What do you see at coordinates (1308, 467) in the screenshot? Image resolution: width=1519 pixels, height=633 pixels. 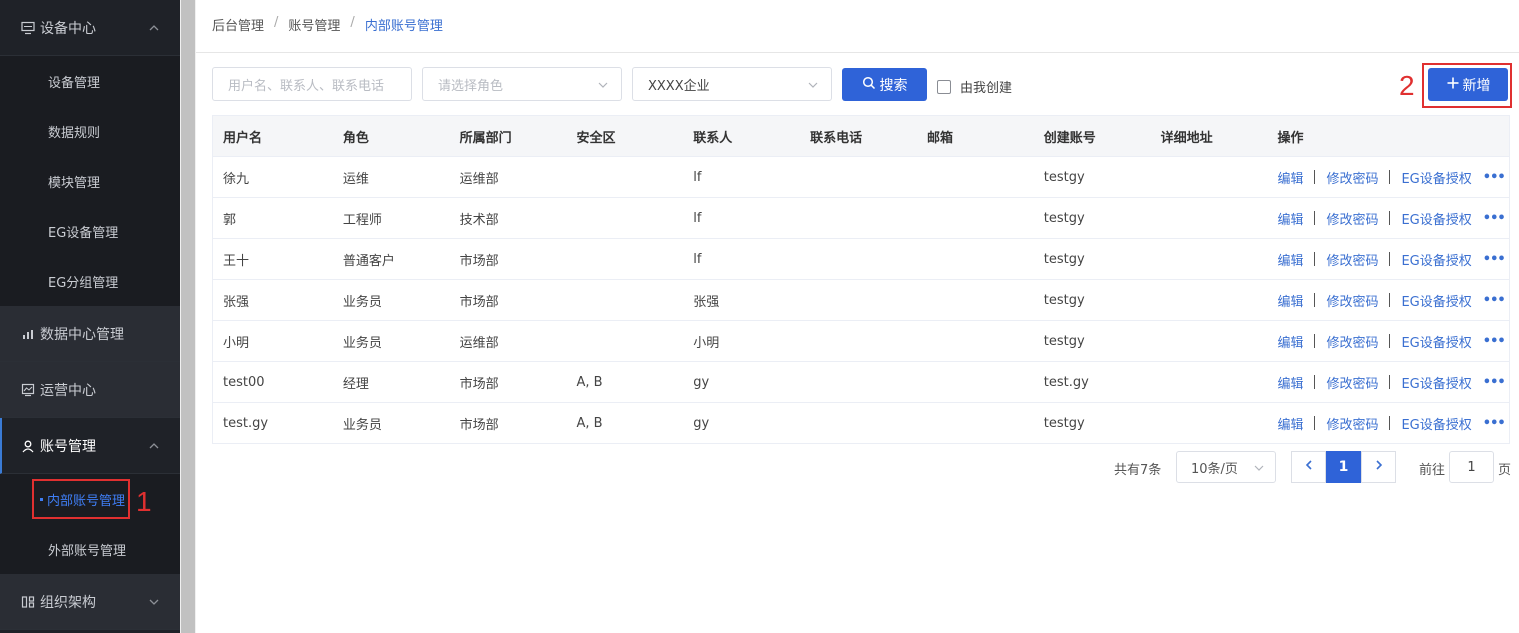 I see `prev-page-button` at bounding box center [1308, 467].